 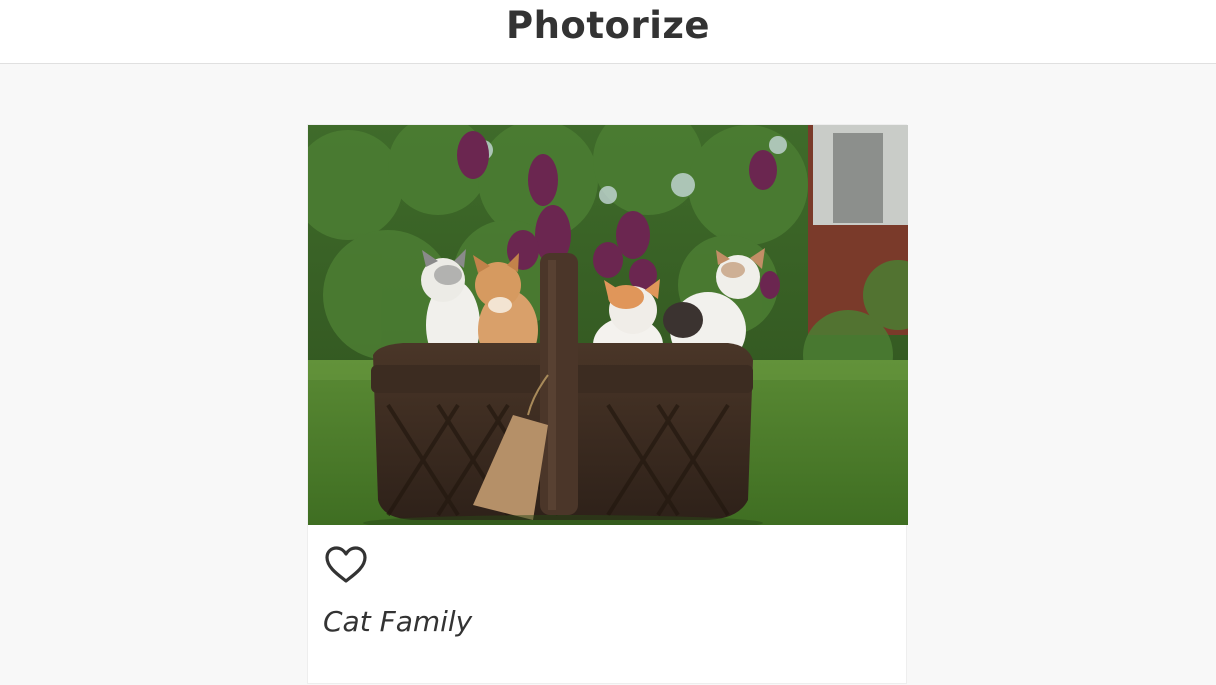 What do you see at coordinates (607, 605) in the screenshot?
I see `card-footer: Cat Family` at bounding box center [607, 605].